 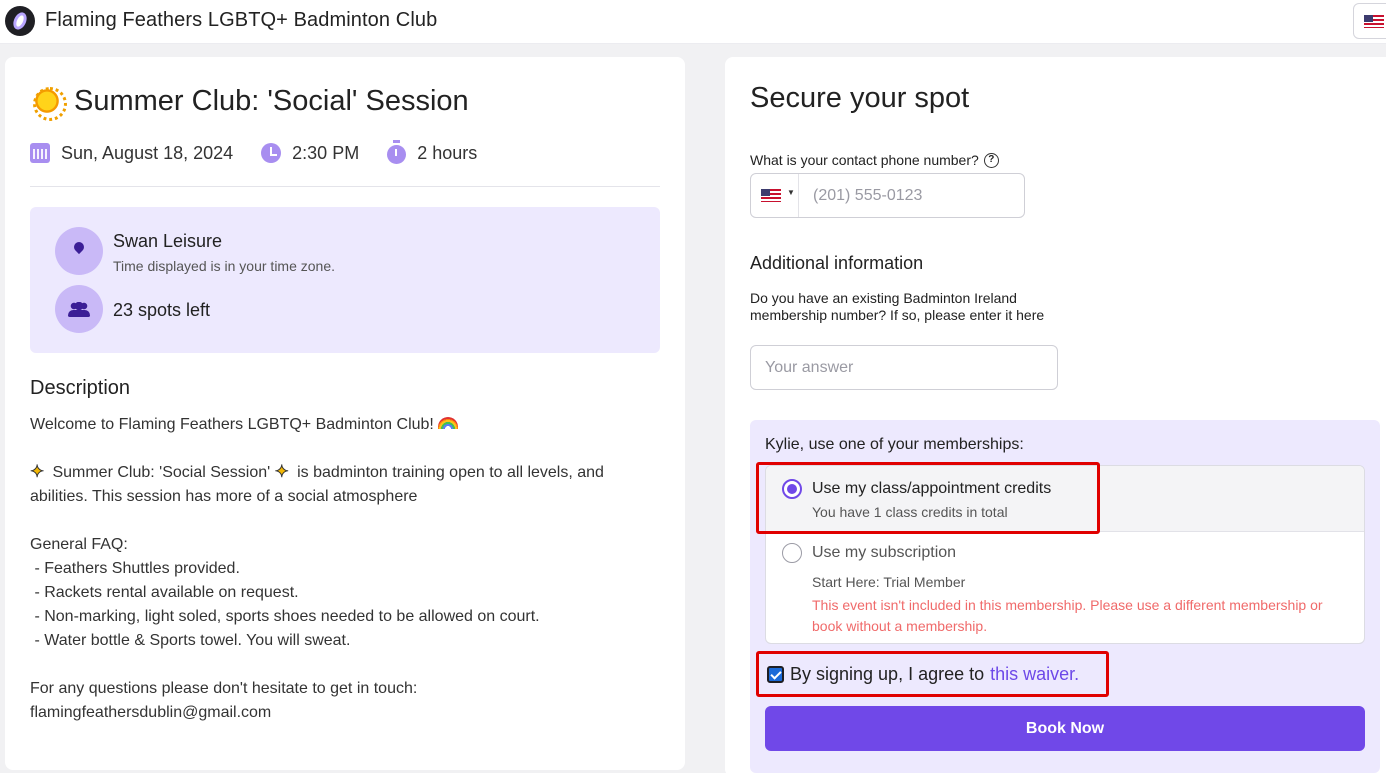 I want to click on top-bar: Flaming Feathers LGBTQ+ Badminton Club, so click(x=693, y=22).